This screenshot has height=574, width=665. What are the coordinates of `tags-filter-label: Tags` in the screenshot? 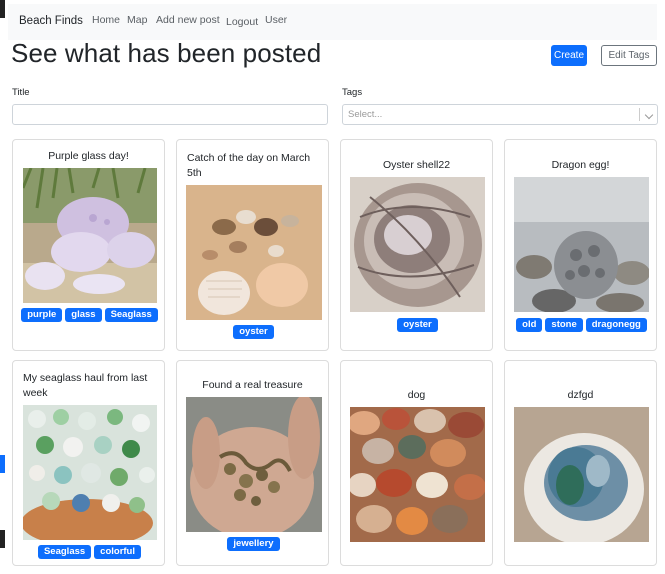 It's located at (352, 92).